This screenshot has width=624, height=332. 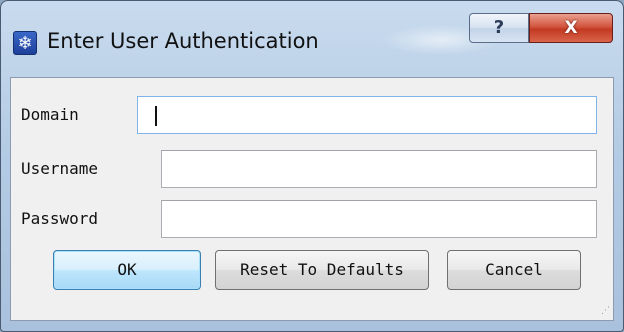 I want to click on password-input, so click(x=379, y=219).